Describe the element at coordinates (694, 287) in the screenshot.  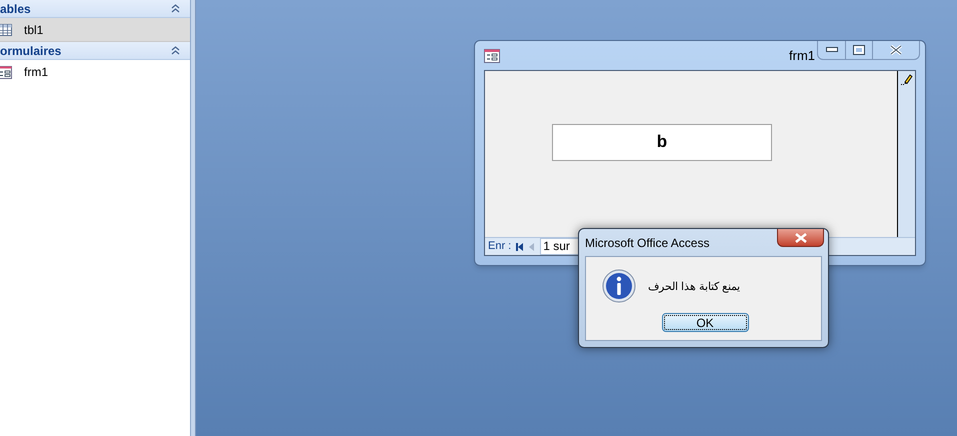
I see `dialog-message: يمنع كتابة هذا الحرف` at that location.